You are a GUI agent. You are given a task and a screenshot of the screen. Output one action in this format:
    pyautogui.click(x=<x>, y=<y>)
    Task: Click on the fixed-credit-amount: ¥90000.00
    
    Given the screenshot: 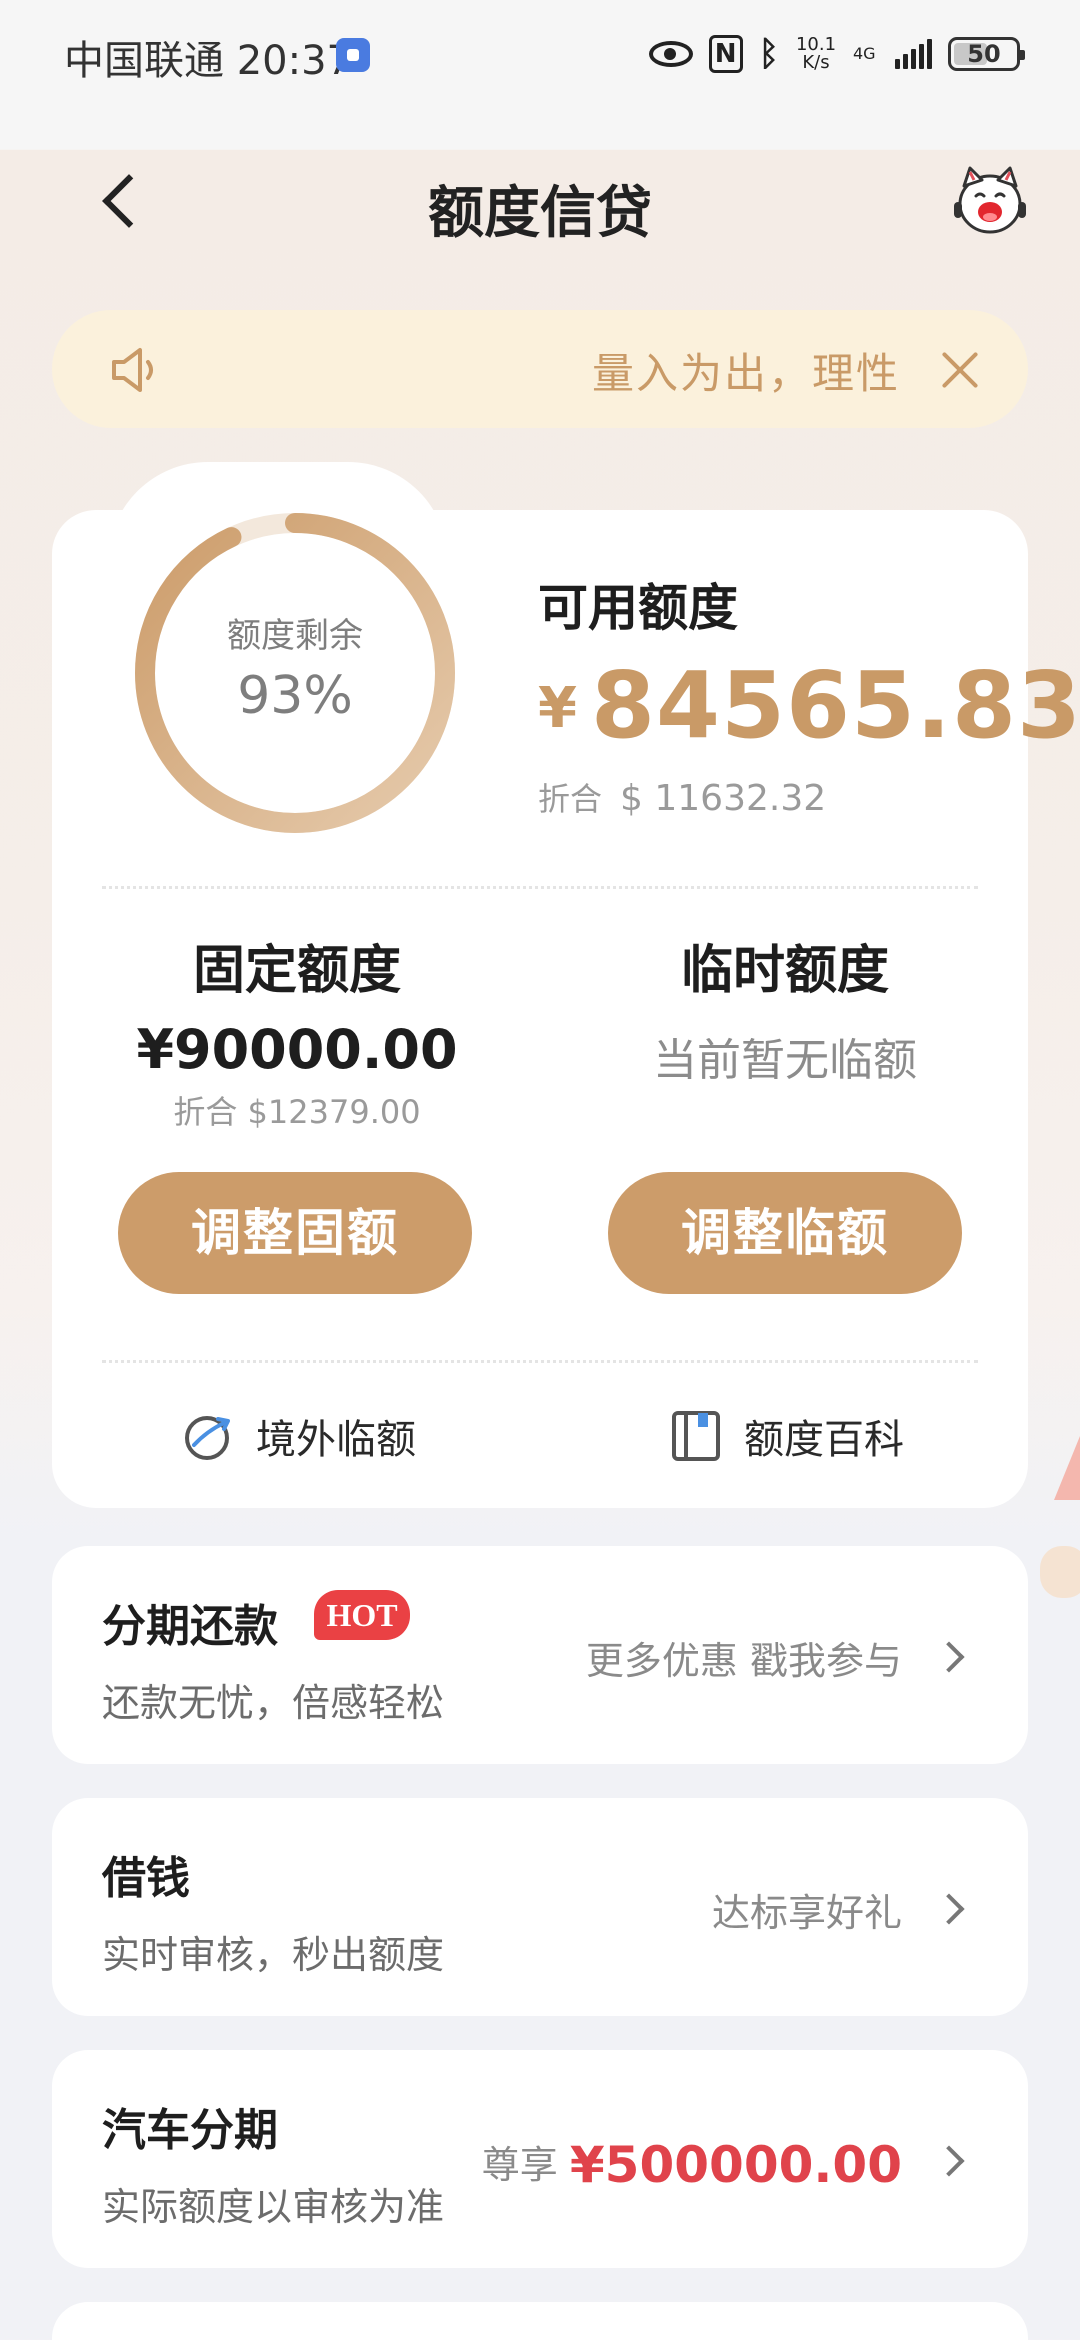 What is the action you would take?
    pyautogui.click(x=297, y=1049)
    